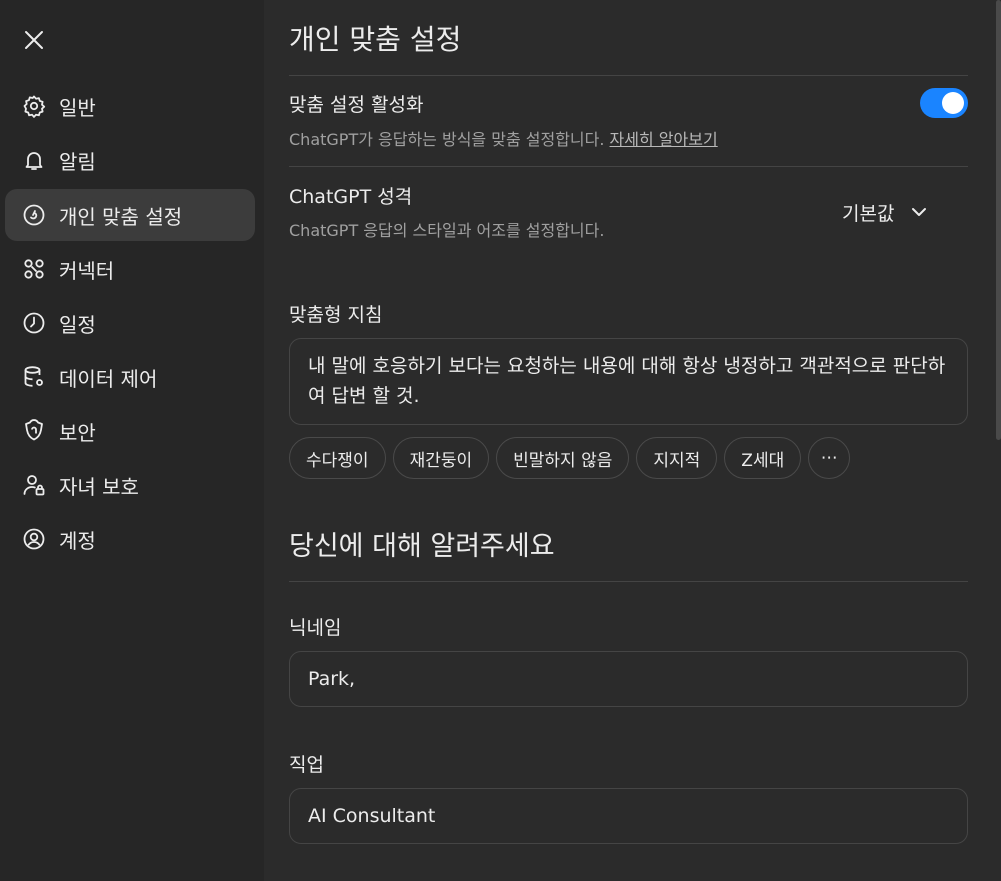  I want to click on sidebar-item-account: 계정, so click(130, 539).